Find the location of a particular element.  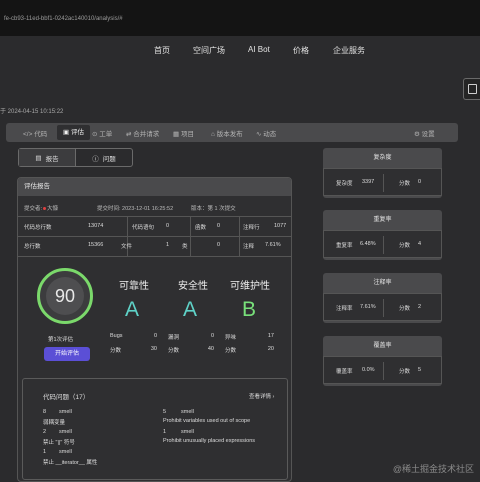

complexity-card: 复杂度 复杂度 3397 分数 0 is located at coordinates (382, 173).